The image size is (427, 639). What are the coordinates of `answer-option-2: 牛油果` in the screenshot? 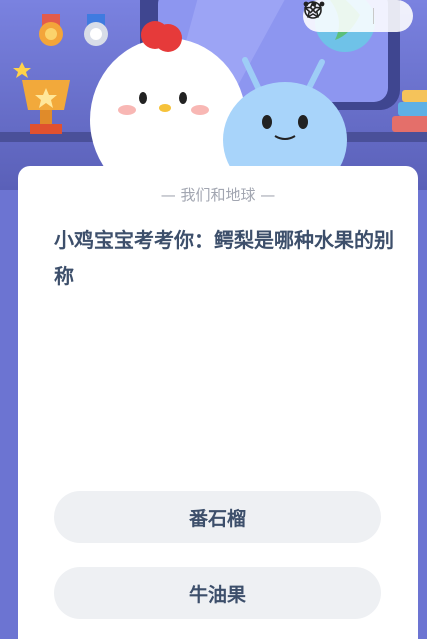 It's located at (217, 593).